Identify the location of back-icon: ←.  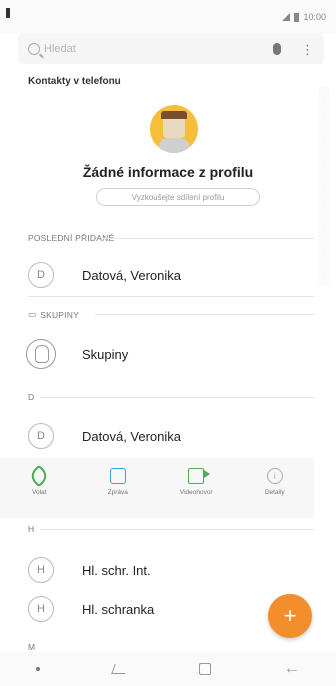
(292, 669).